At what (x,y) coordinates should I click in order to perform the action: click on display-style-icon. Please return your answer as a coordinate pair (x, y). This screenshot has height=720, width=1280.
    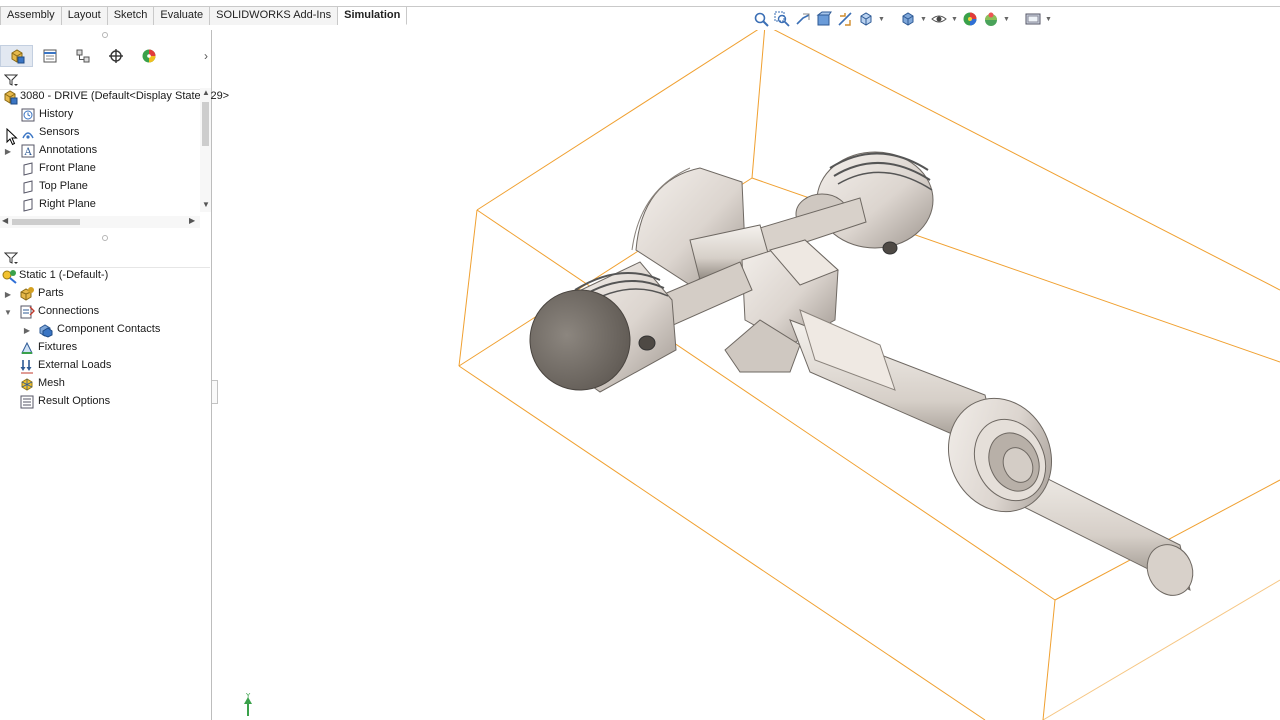
    Looking at the image, I should click on (908, 19).